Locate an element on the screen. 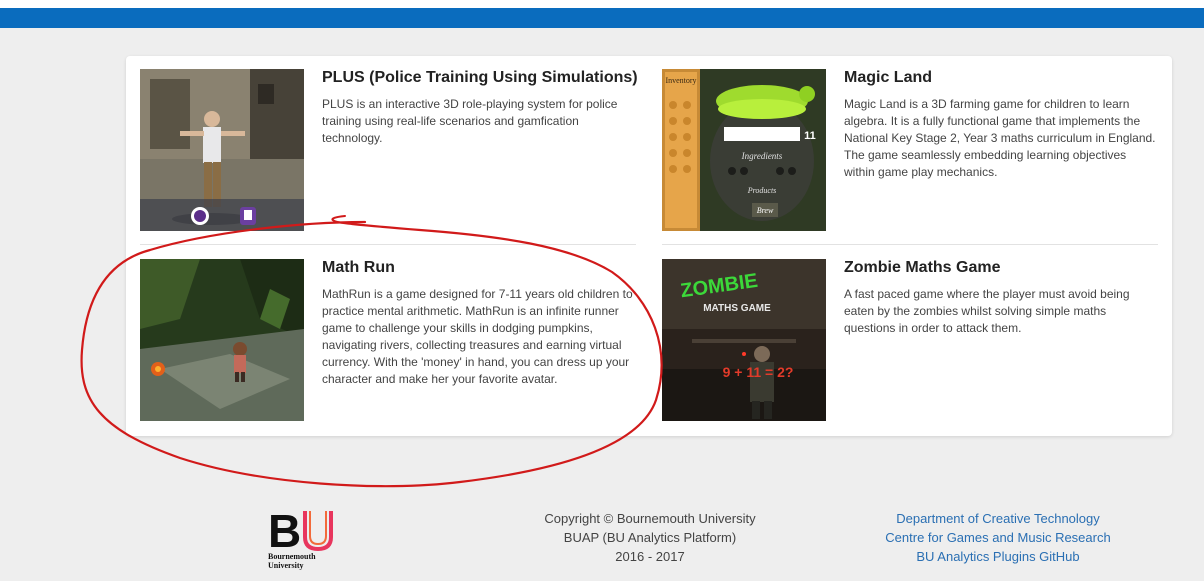 The width and height of the screenshot is (1204, 581). years-text: 2016 - 2017 is located at coordinates (650, 556).